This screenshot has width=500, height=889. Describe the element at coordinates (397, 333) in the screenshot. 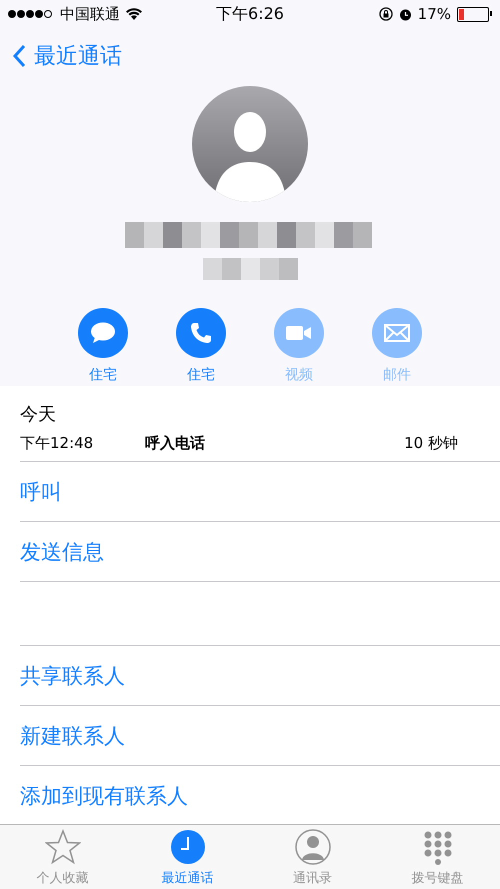

I see `envelope-icon` at that location.